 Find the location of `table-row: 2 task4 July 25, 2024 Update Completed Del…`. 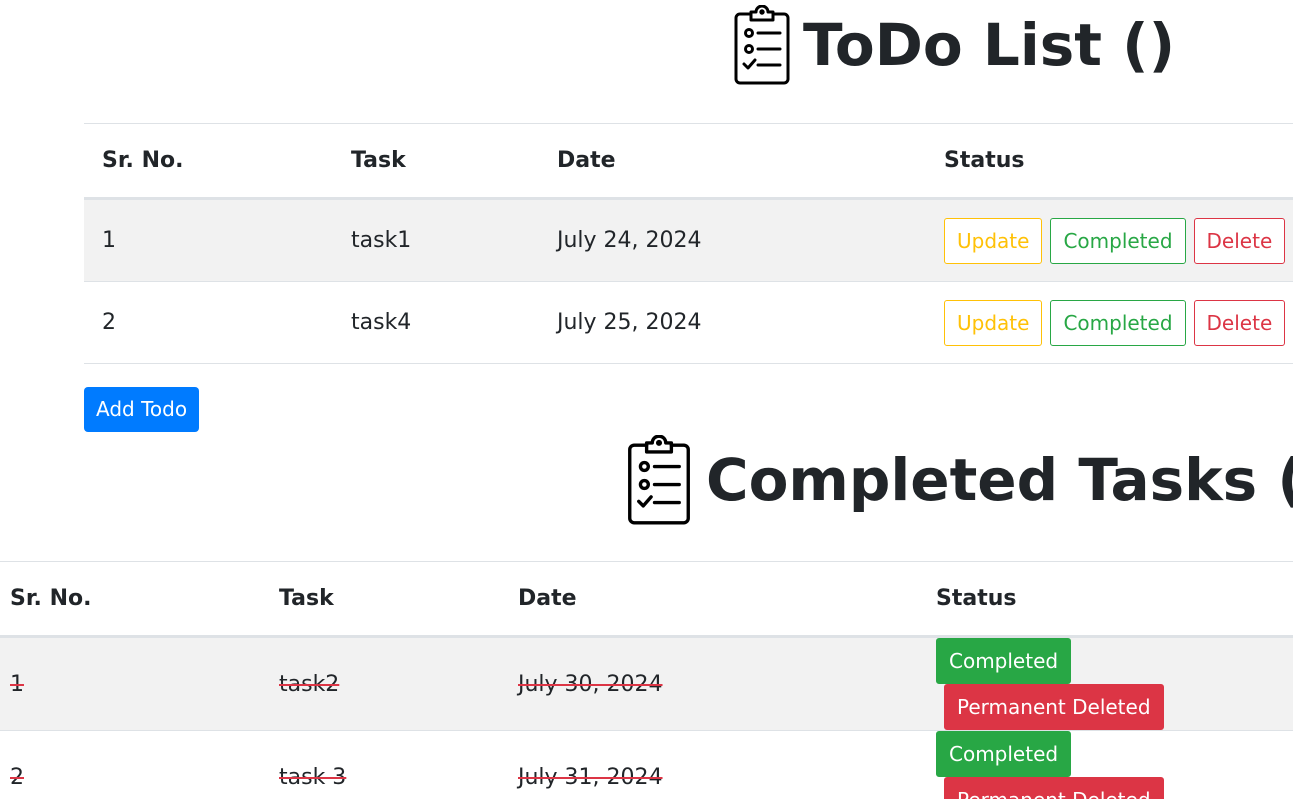

table-row: 2 task4 July 25, 2024 Update Completed Del… is located at coordinates (688, 322).